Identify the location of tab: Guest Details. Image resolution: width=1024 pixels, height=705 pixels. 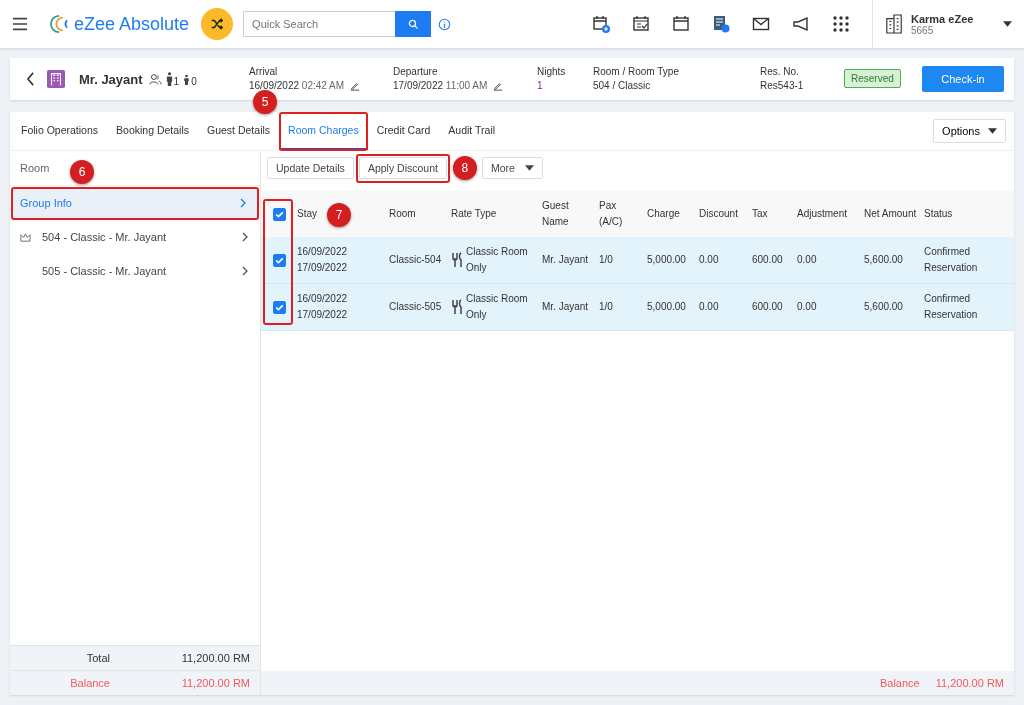
(239, 131).